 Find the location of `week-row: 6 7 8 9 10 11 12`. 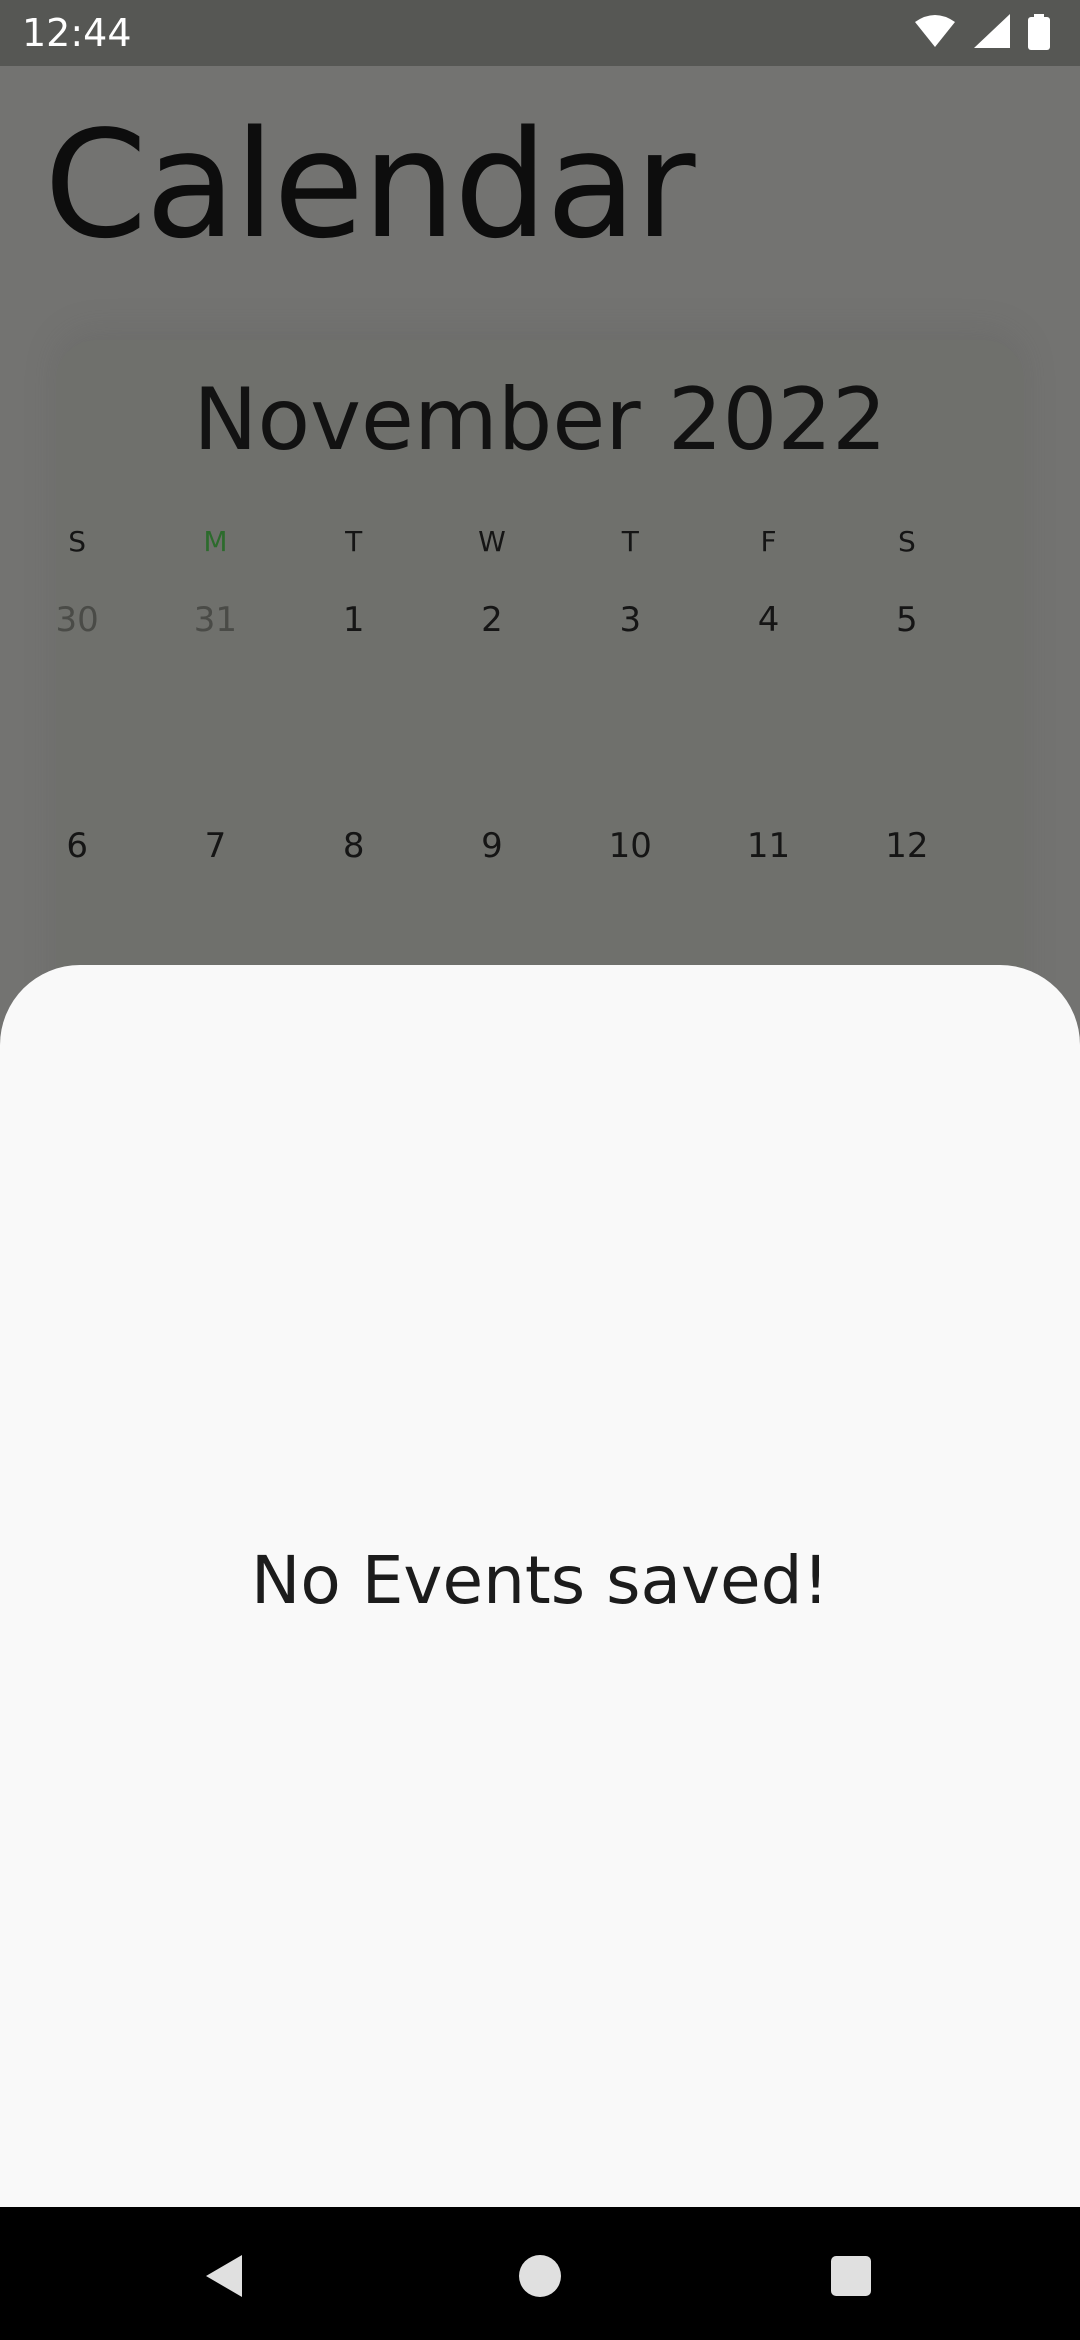

week-row: 6 7 8 9 10 11 12 is located at coordinates (492, 846).